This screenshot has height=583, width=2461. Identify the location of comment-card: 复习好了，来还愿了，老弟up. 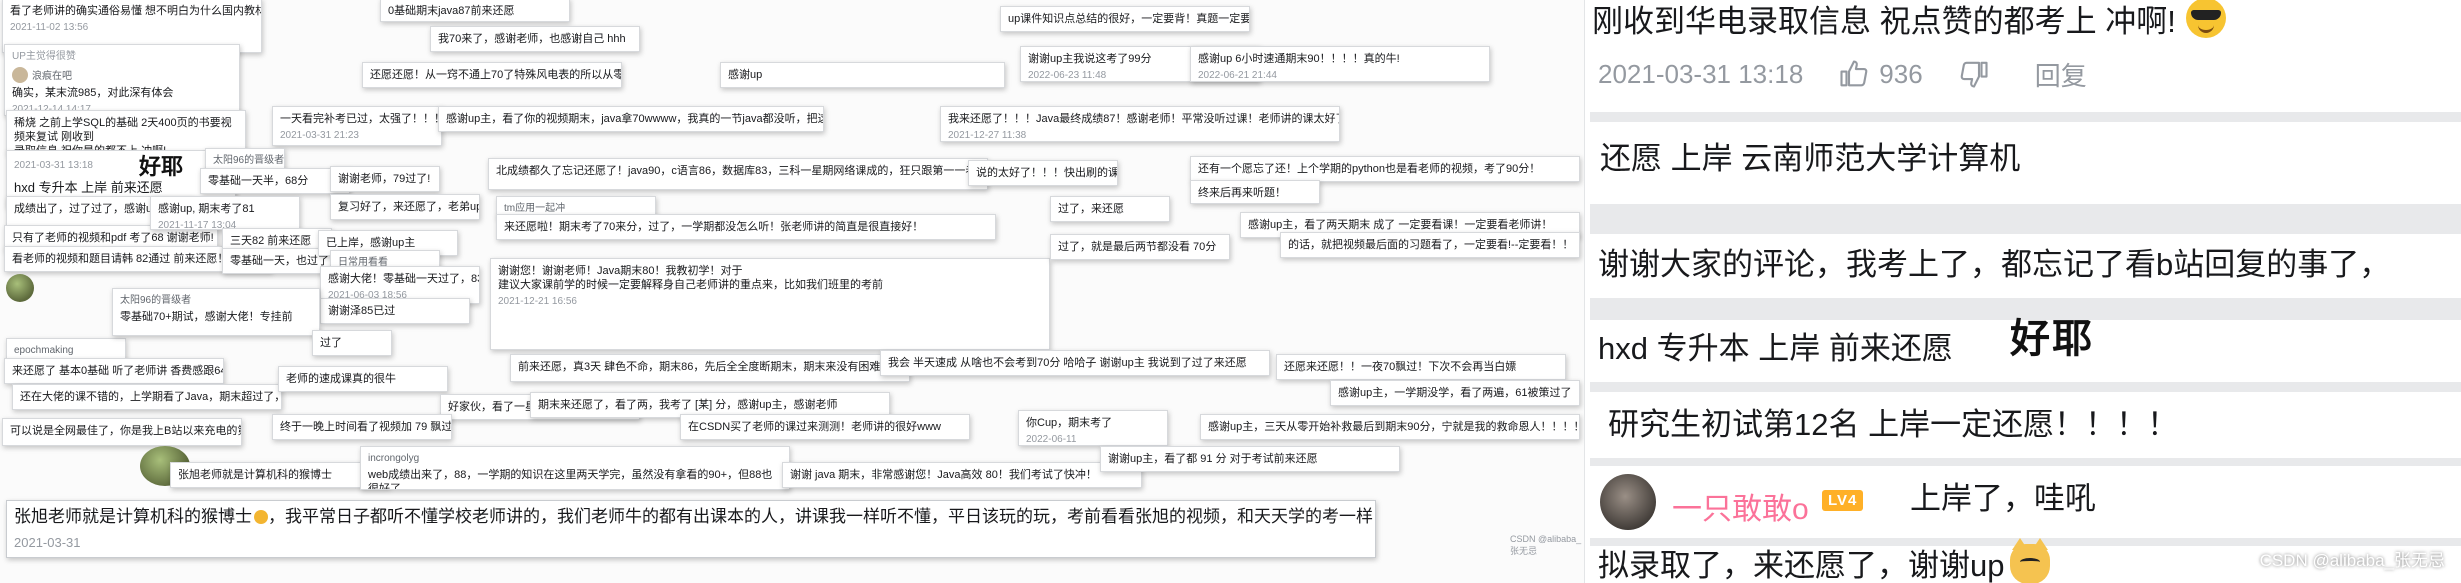
(405, 207).